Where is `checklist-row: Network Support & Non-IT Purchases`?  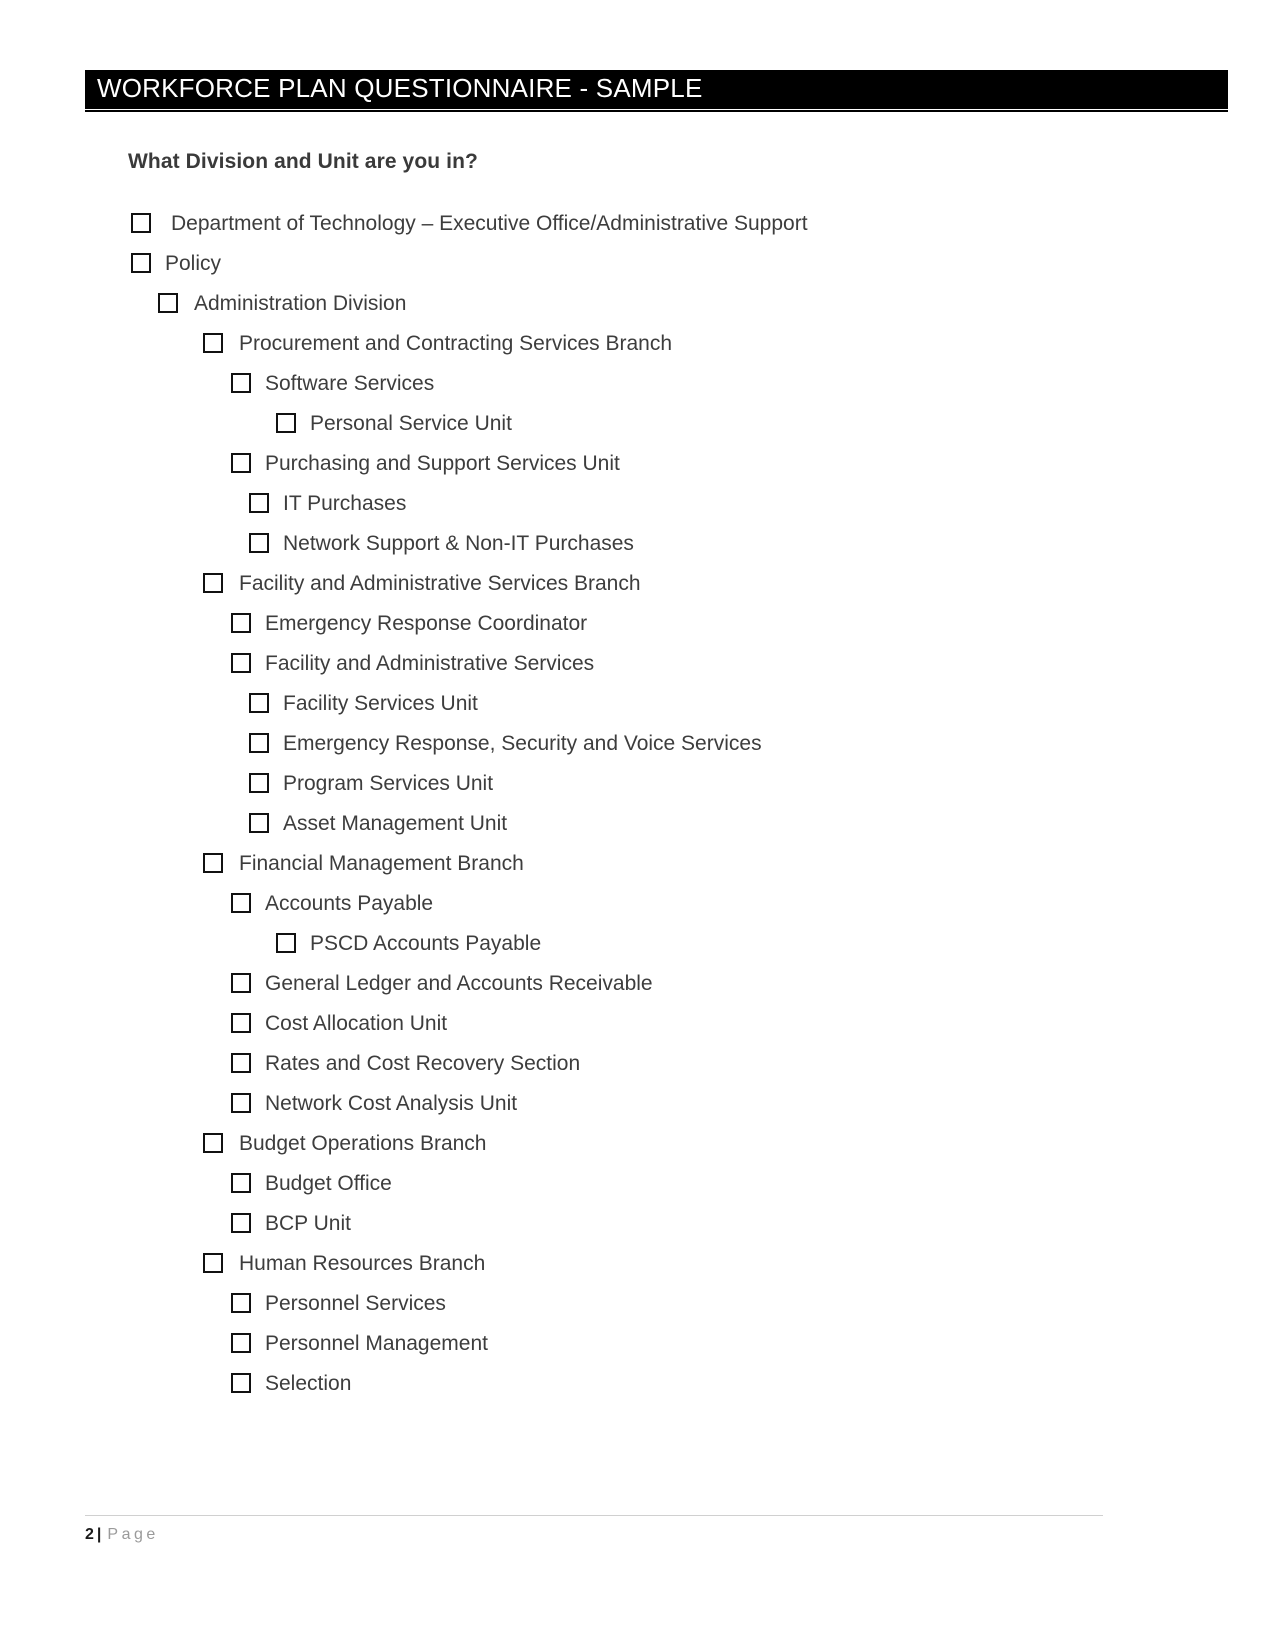 checklist-row: Network Support & Non-IT Purchases is located at coordinates (637, 543).